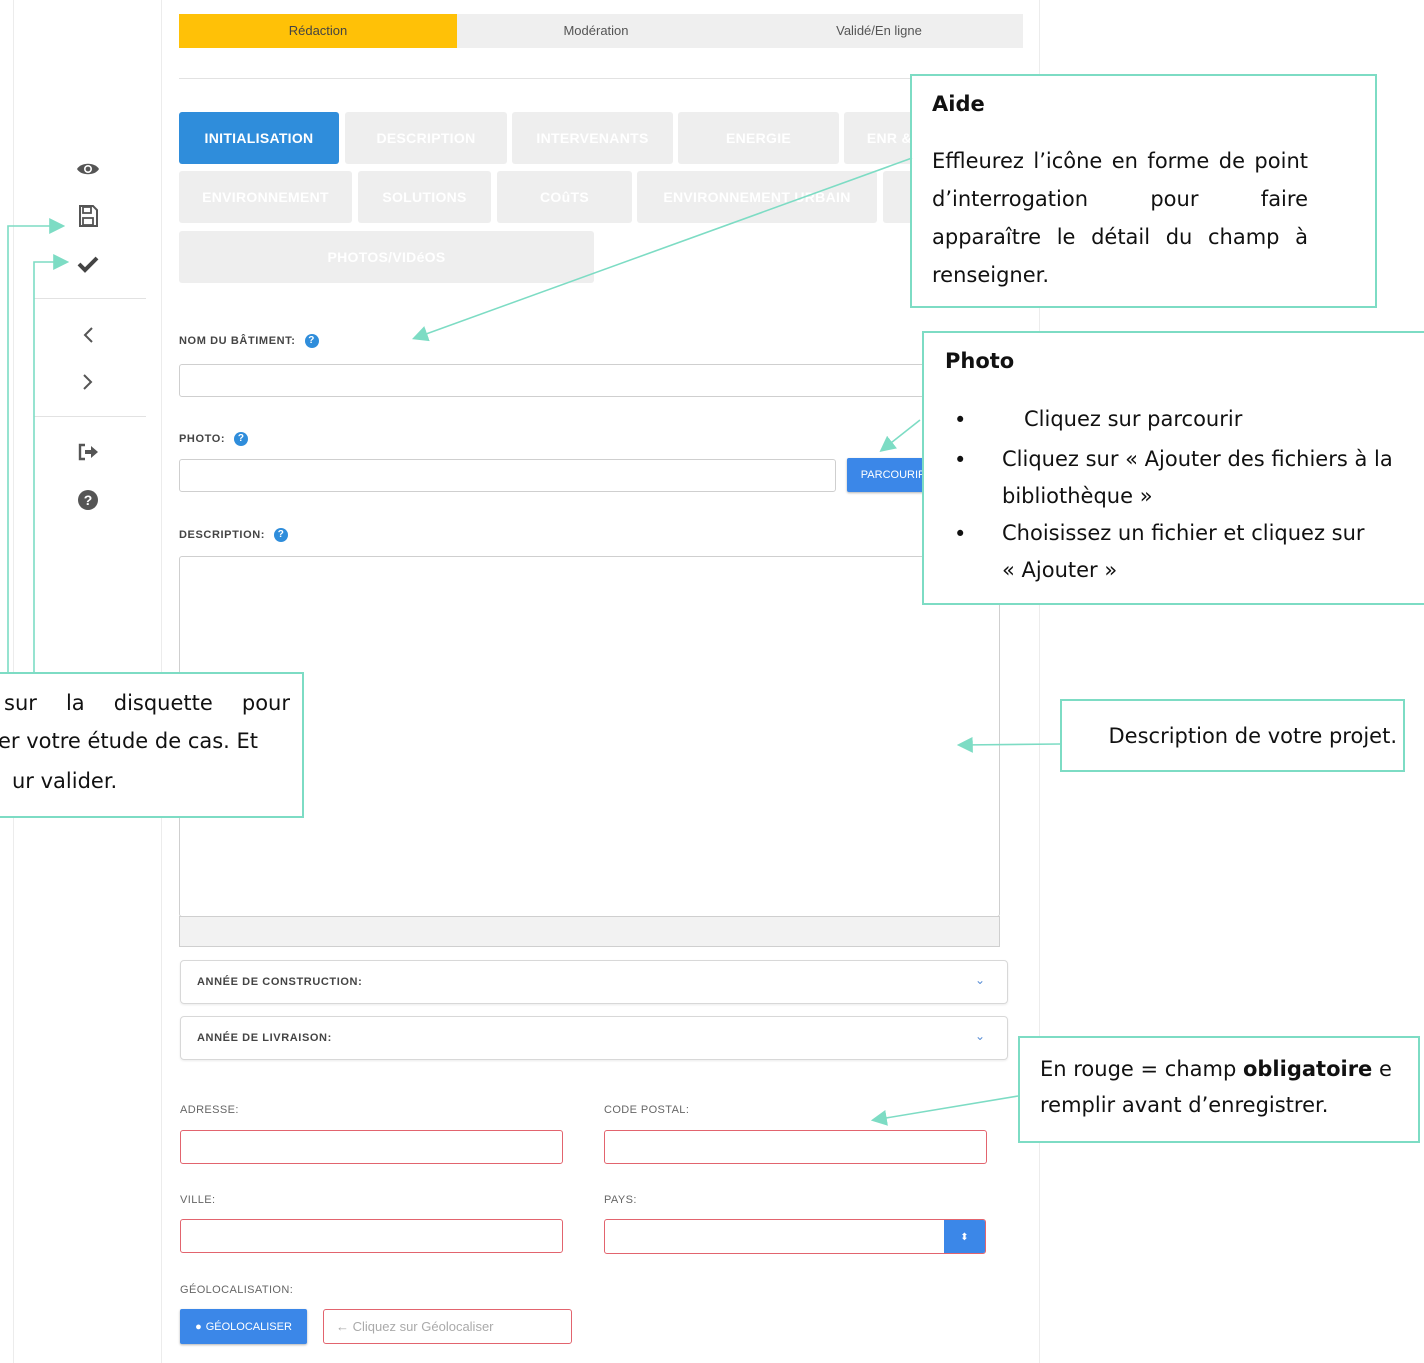 The height and width of the screenshot is (1363, 1424). I want to click on save-arrow, so click(36, 445).